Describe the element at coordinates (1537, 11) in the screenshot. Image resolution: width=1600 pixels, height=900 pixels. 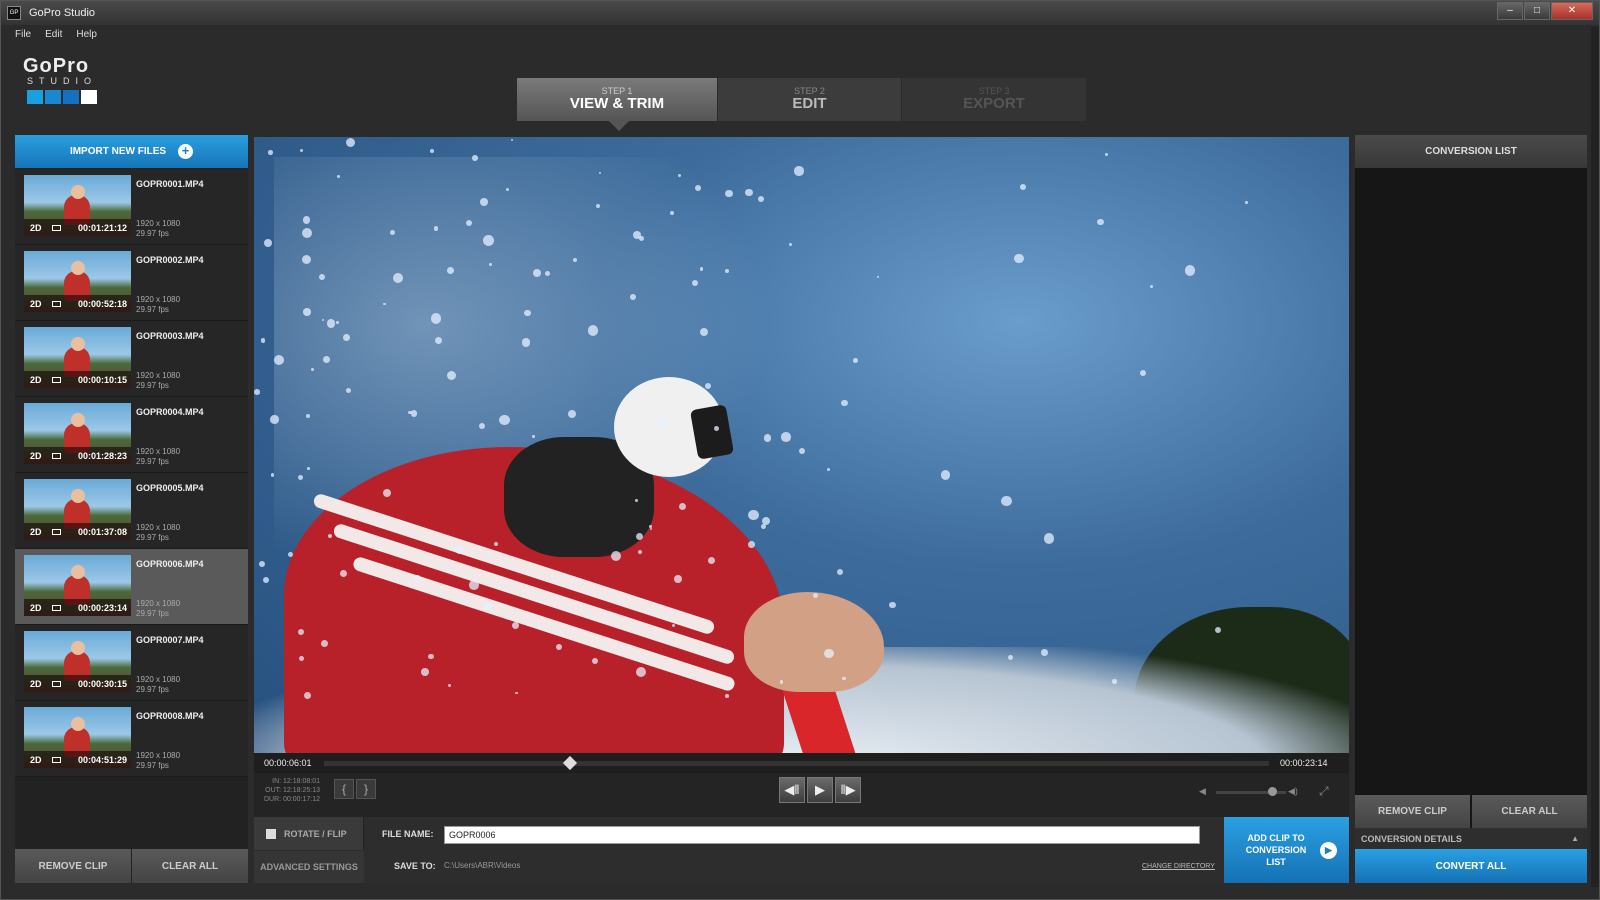
I see `maximize-button: □` at that location.